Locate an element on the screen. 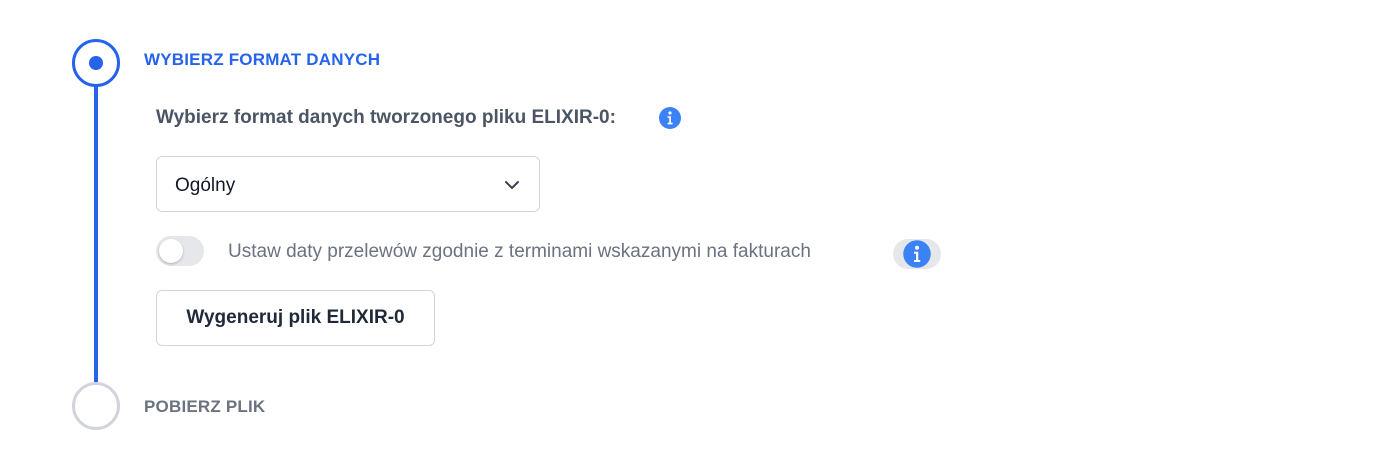 The image size is (1400, 467). chevron-down-icon is located at coordinates (512, 185).